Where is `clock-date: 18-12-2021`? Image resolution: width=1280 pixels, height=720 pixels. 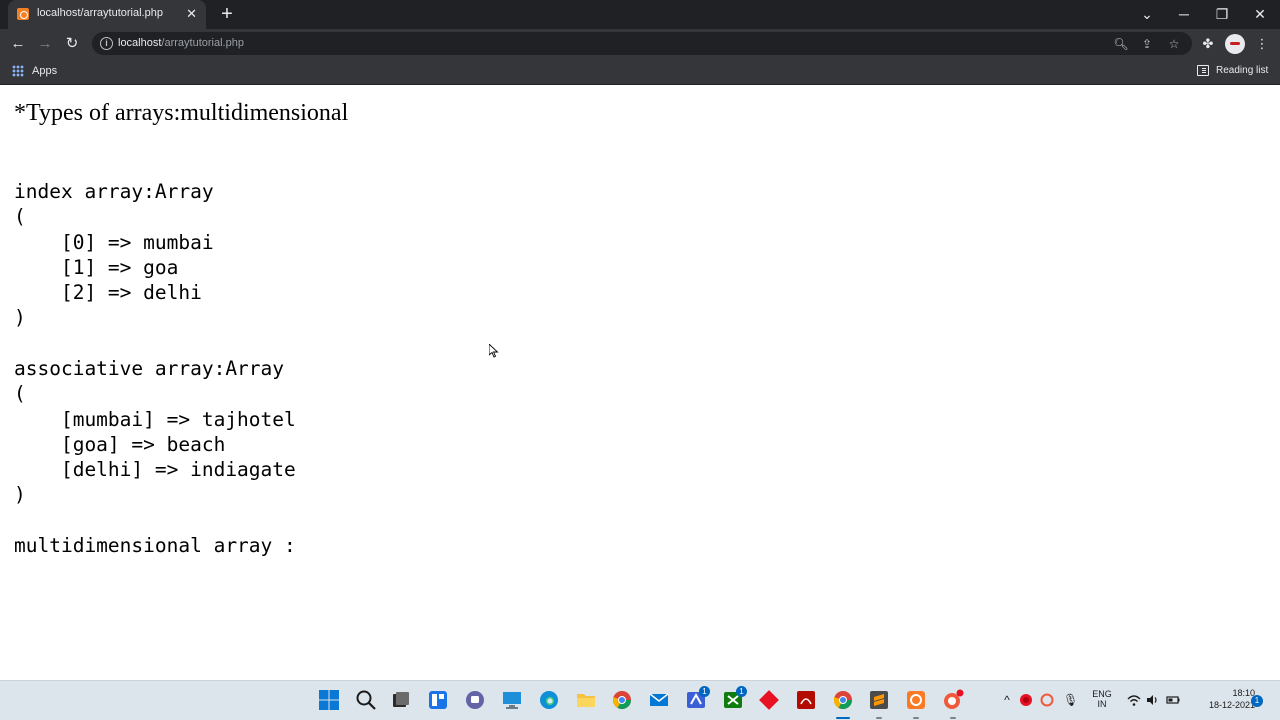
clock-date: 18-12-2021 is located at coordinates (1231, 705).